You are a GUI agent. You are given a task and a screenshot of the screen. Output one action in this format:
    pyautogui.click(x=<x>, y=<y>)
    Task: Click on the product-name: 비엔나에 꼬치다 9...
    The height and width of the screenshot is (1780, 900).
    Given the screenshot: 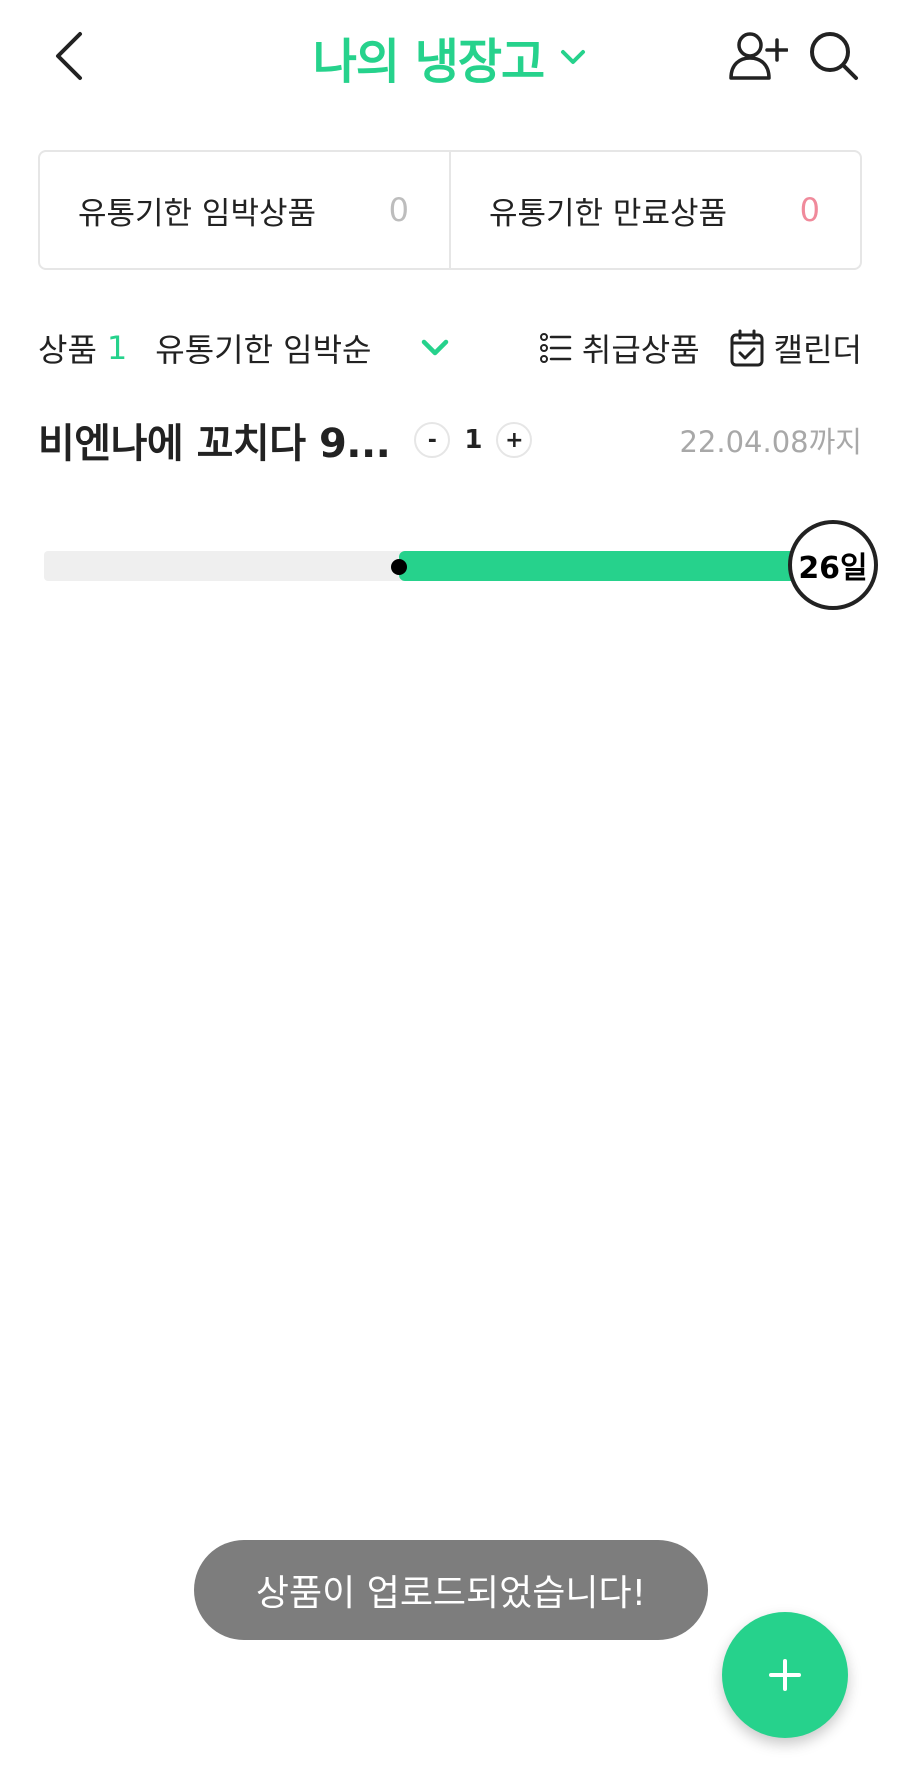 What is the action you would take?
    pyautogui.click(x=214, y=440)
    